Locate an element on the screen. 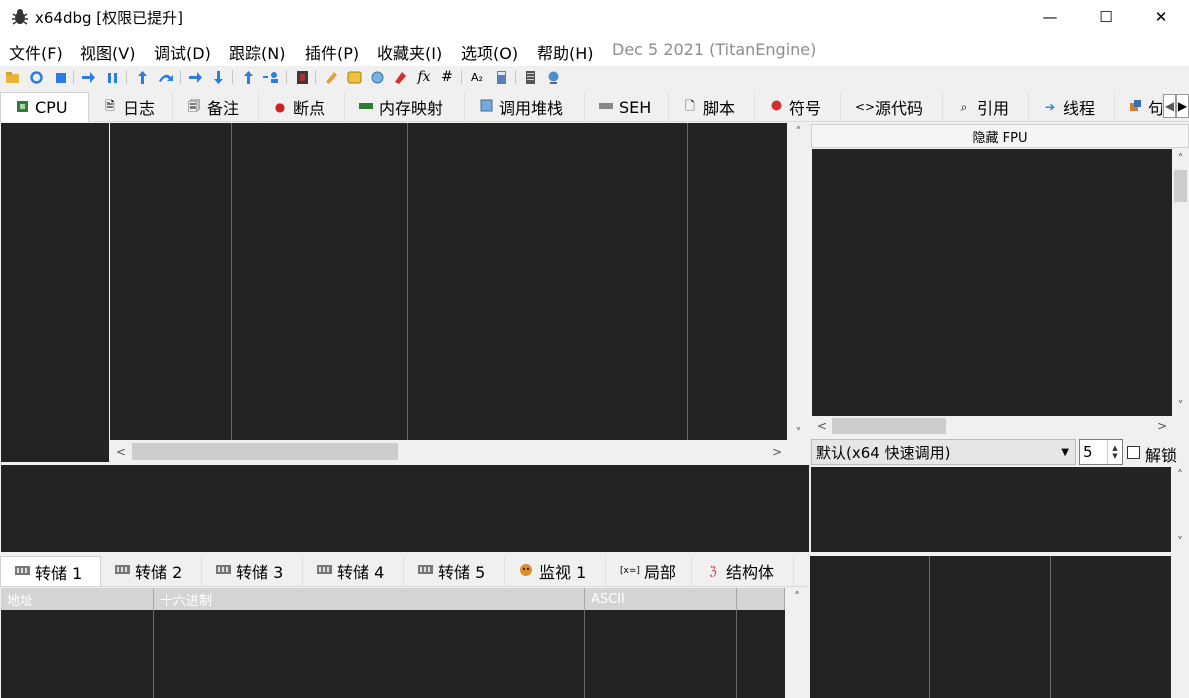  threads-icon: ➔ is located at coordinates (1050, 107).